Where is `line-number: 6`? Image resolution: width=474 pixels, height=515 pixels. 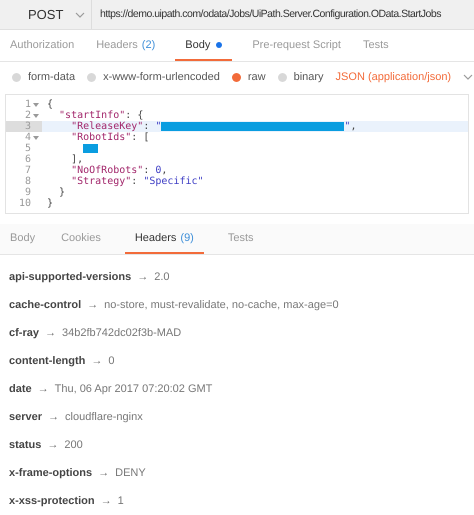 line-number: 6 is located at coordinates (27, 159).